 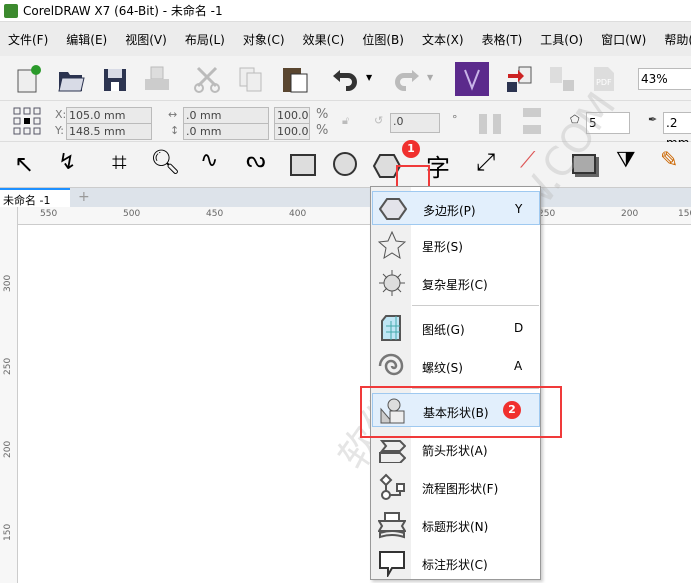 What do you see at coordinates (215, 214) in the screenshot?
I see `ruler-tick: 450` at bounding box center [215, 214].